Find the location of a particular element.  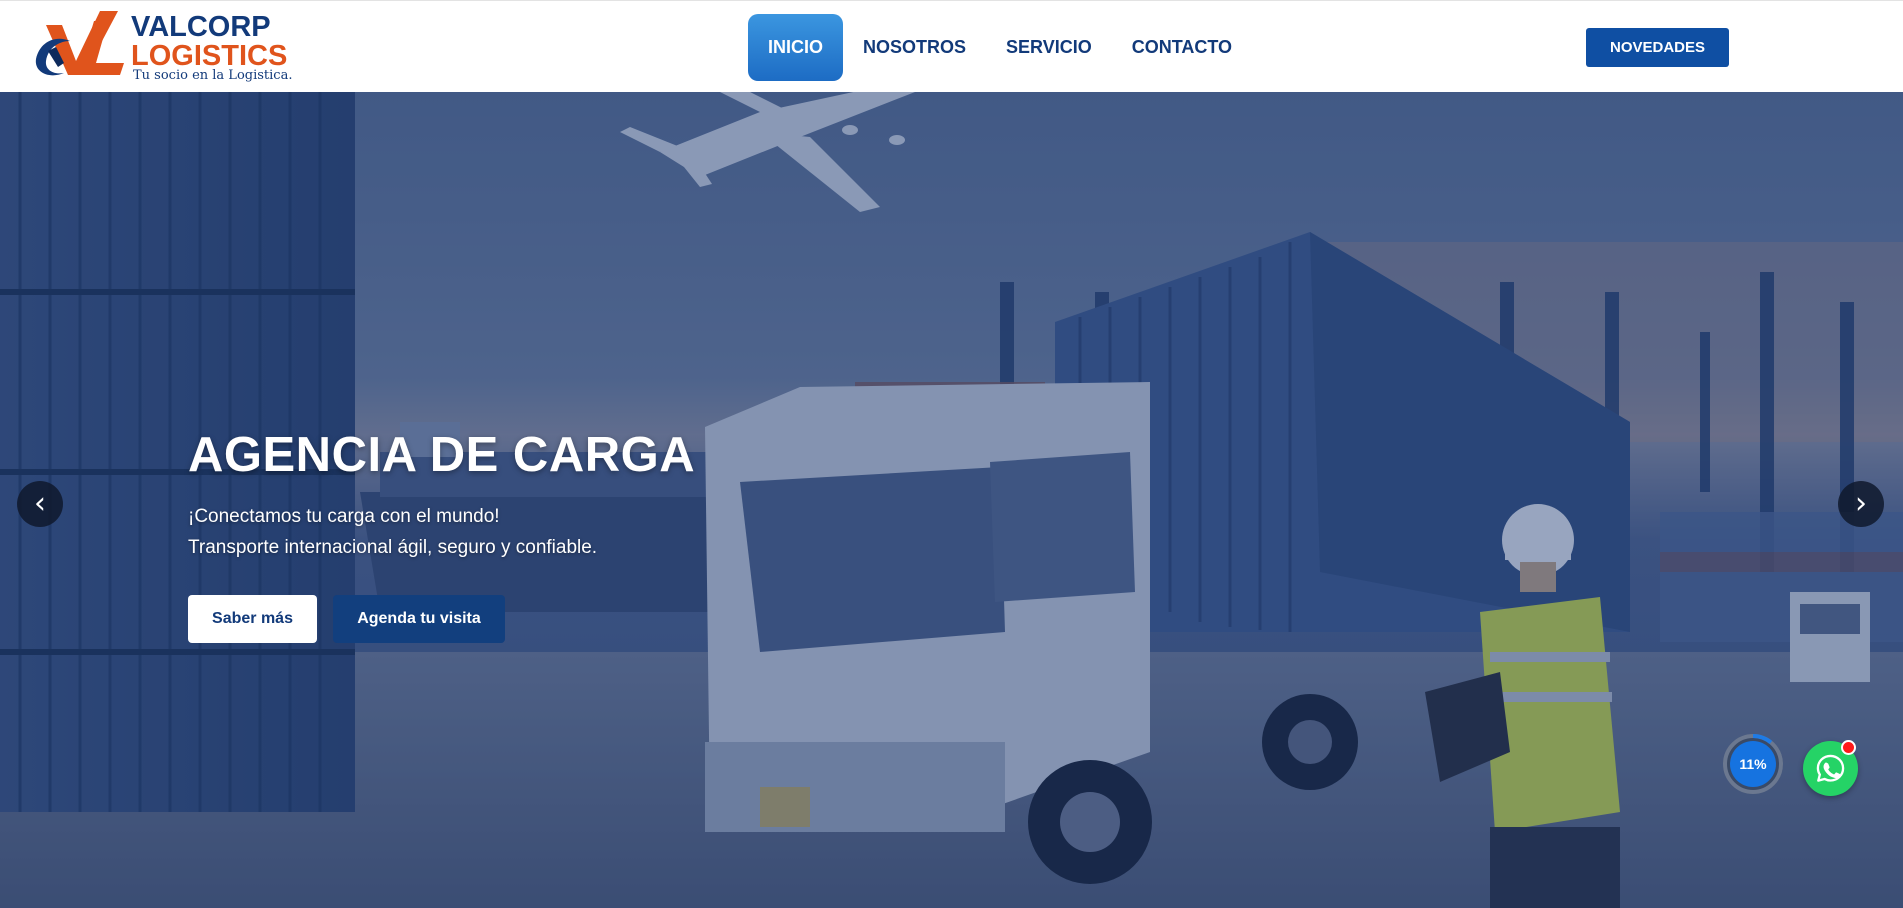

chevron-left-icon: ‹ is located at coordinates (40, 503).